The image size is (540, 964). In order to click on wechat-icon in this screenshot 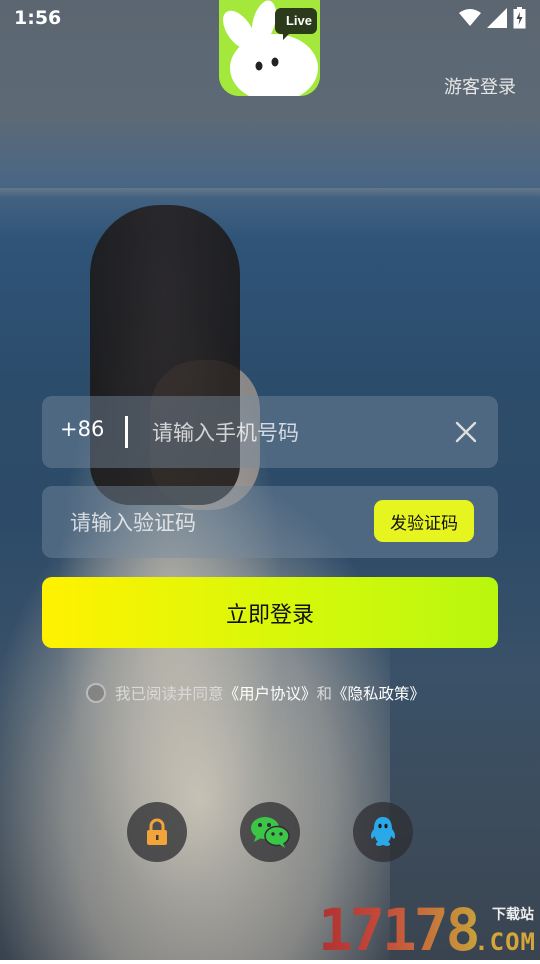, I will do `click(270, 832)`.